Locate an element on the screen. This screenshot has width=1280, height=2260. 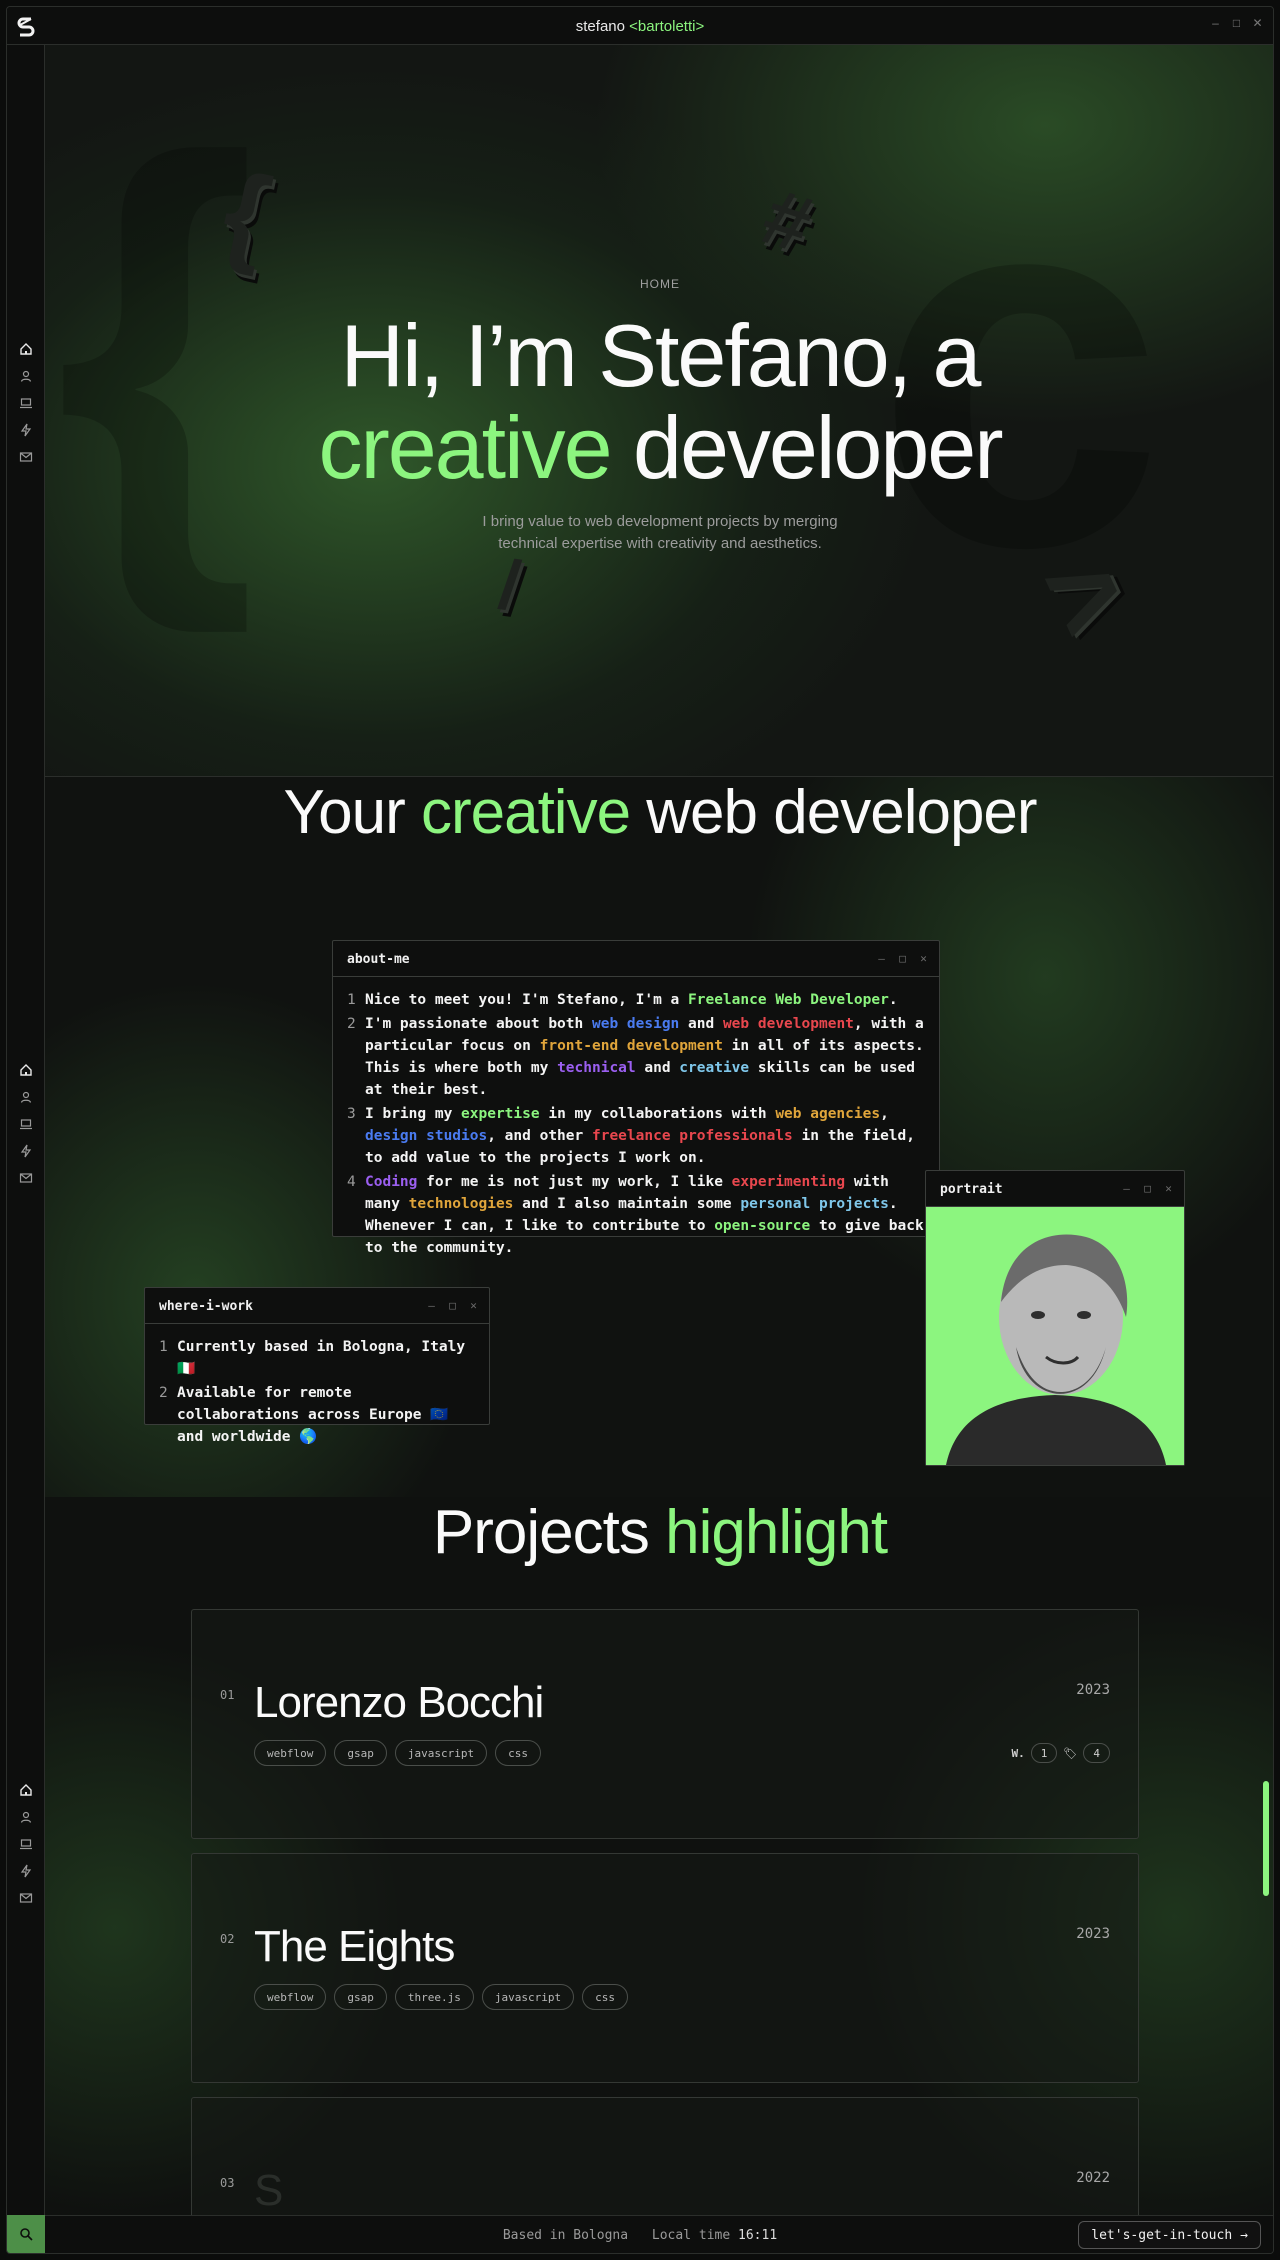
scrollbar-thumb is located at coordinates (1266, 1838).